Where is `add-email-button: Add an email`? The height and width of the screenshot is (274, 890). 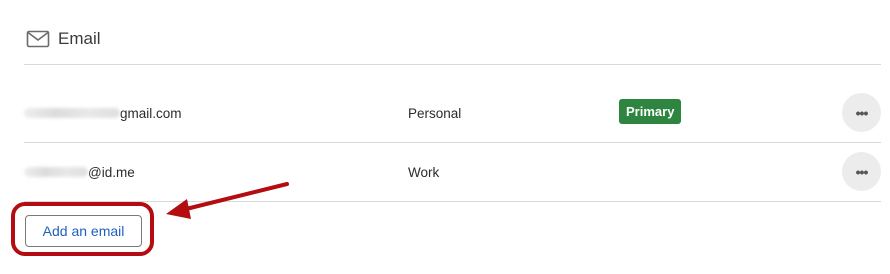
add-email-button: Add an email is located at coordinates (83, 231).